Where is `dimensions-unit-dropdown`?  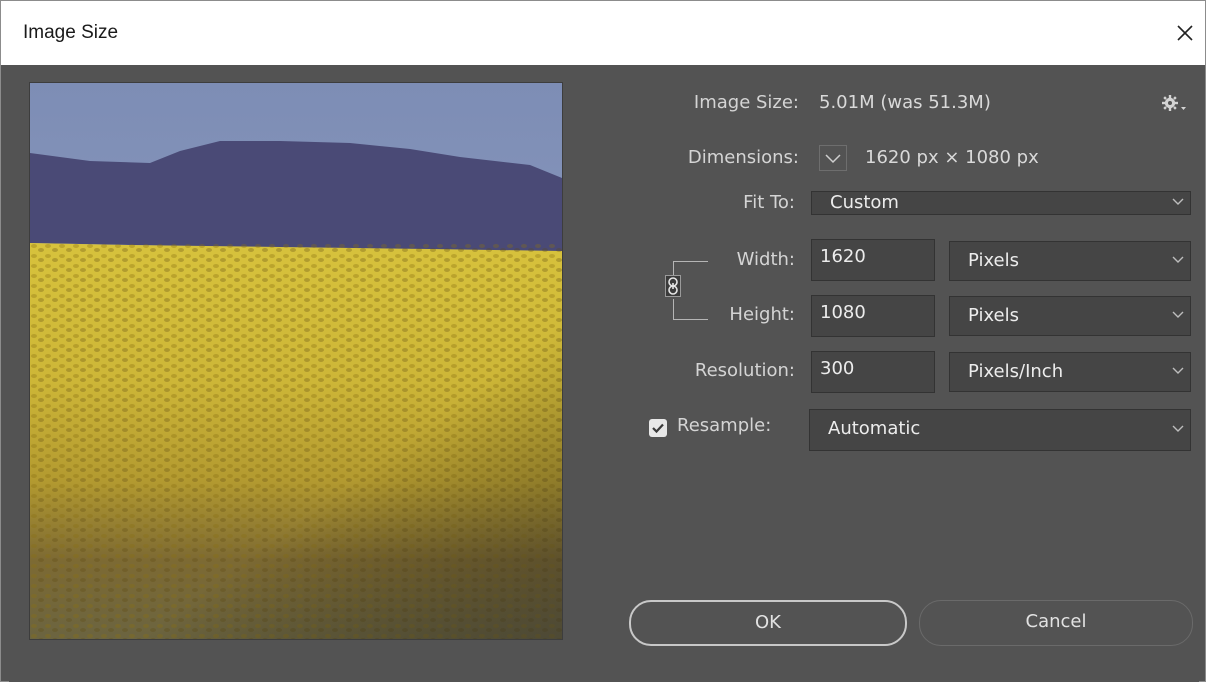 dimensions-unit-dropdown is located at coordinates (833, 158).